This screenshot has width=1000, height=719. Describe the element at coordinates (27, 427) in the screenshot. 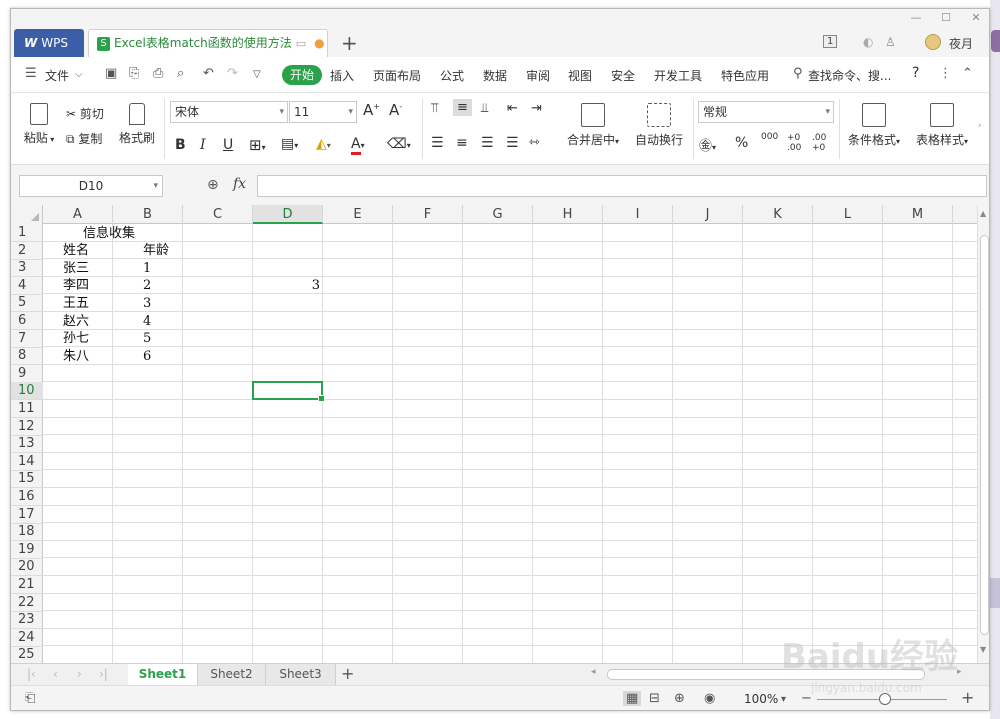

I see `row-header: 12` at that location.